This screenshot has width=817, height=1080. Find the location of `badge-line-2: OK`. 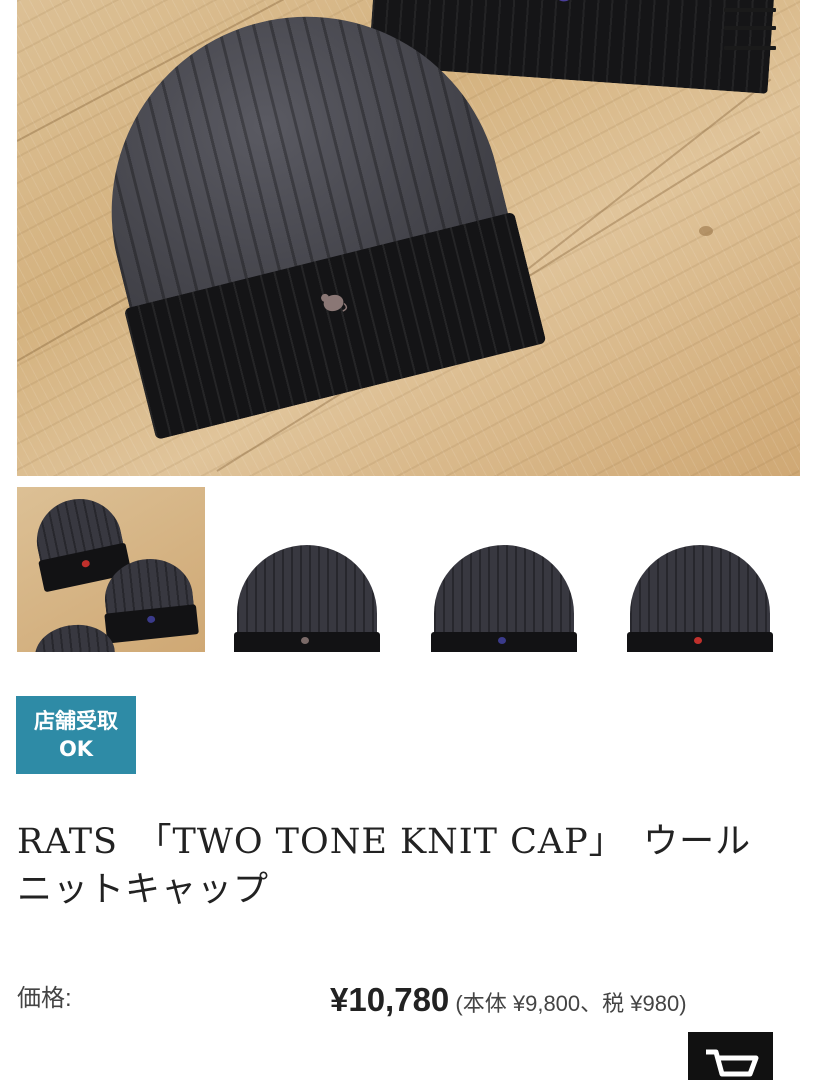

badge-line-2: OK is located at coordinates (76, 749).